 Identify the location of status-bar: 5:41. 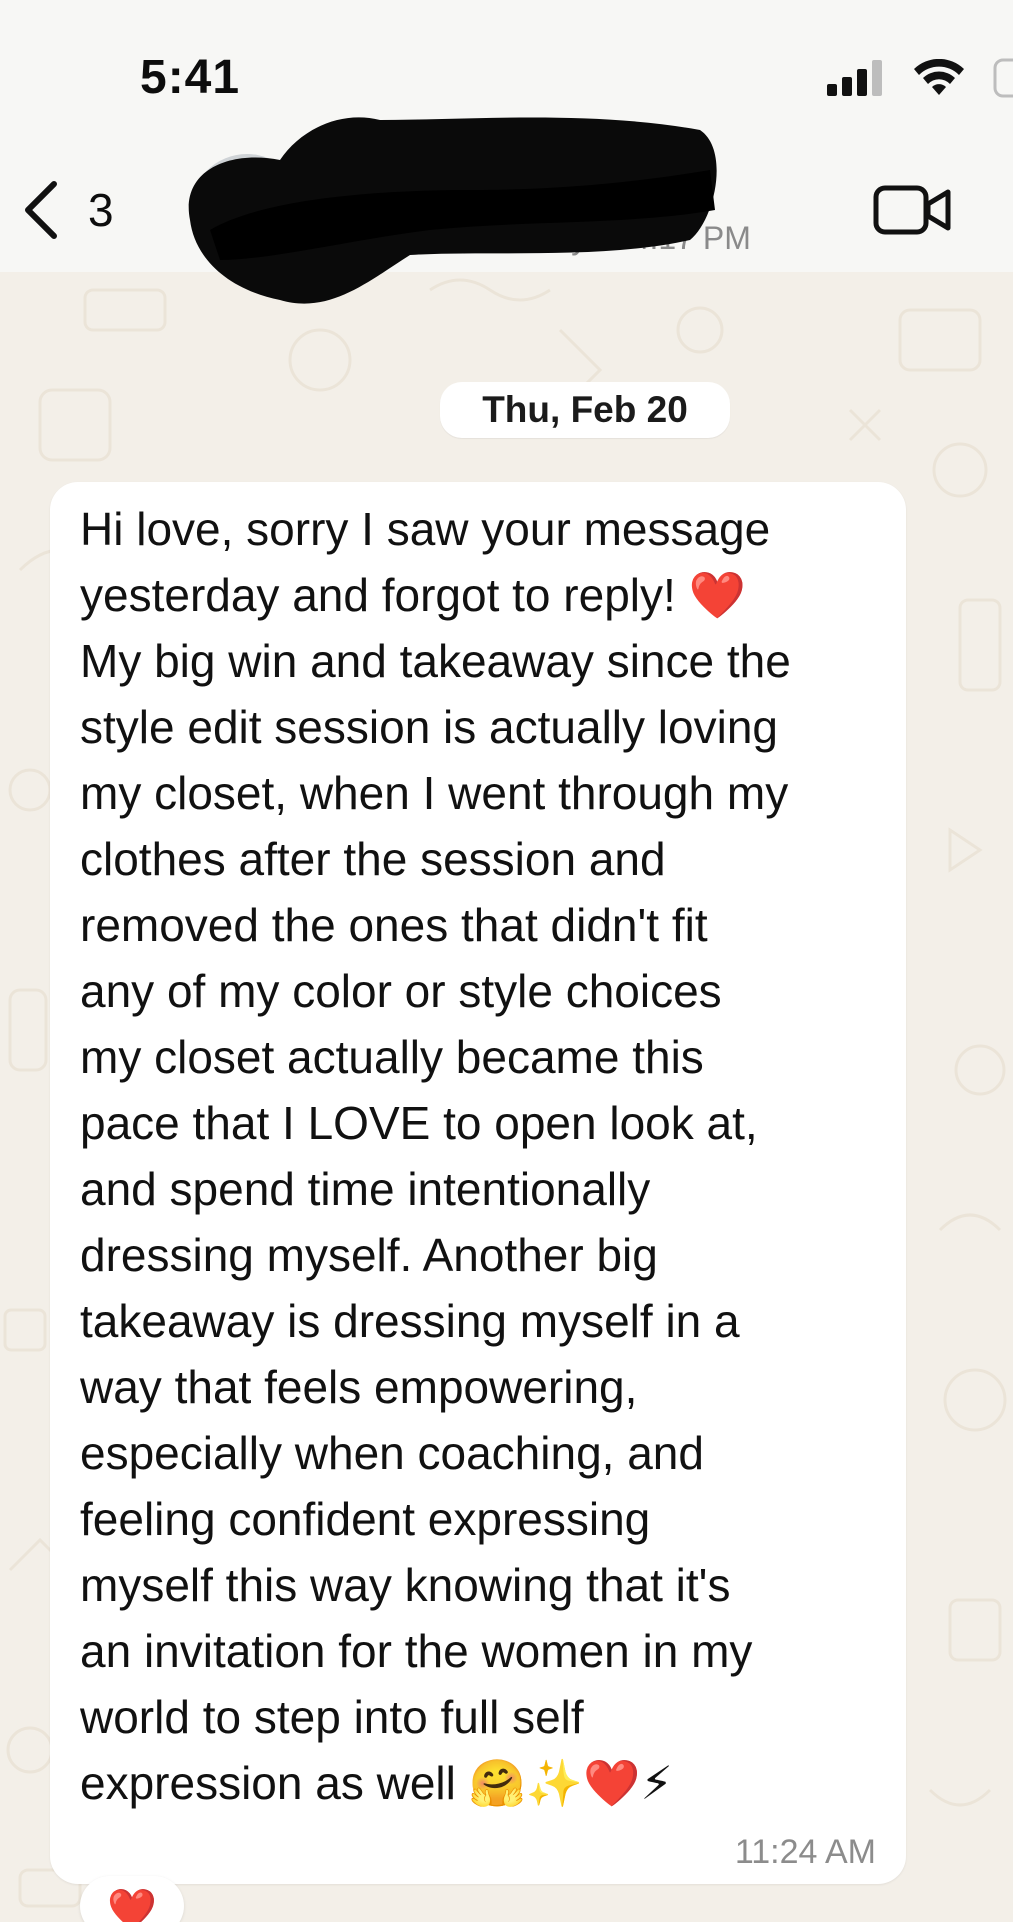
(506, 75).